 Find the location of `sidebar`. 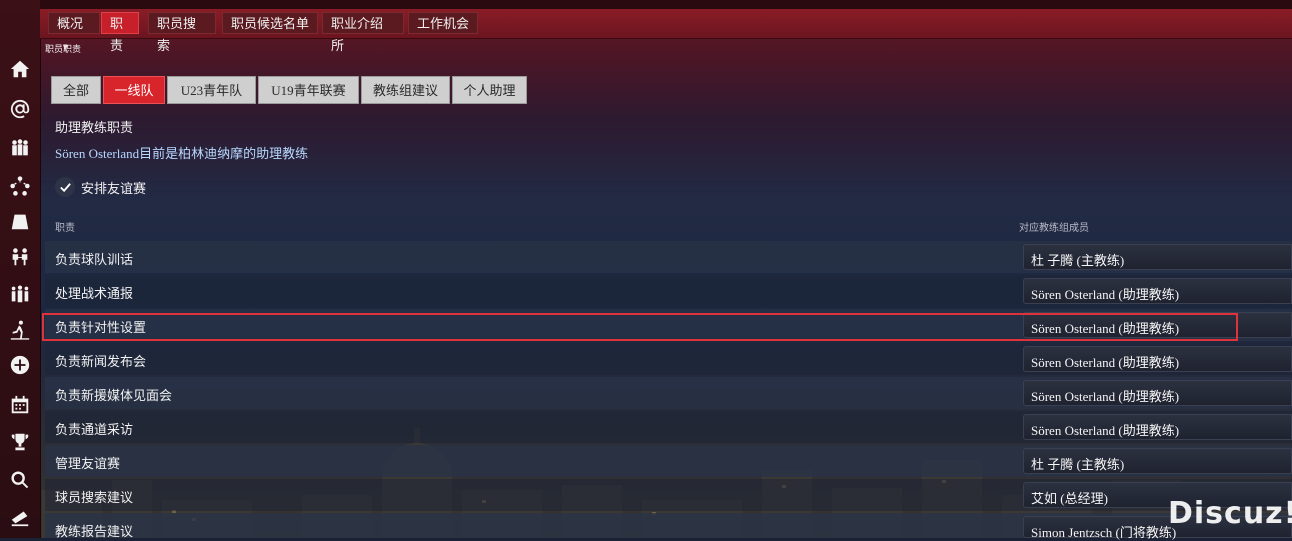

sidebar is located at coordinates (20, 269).